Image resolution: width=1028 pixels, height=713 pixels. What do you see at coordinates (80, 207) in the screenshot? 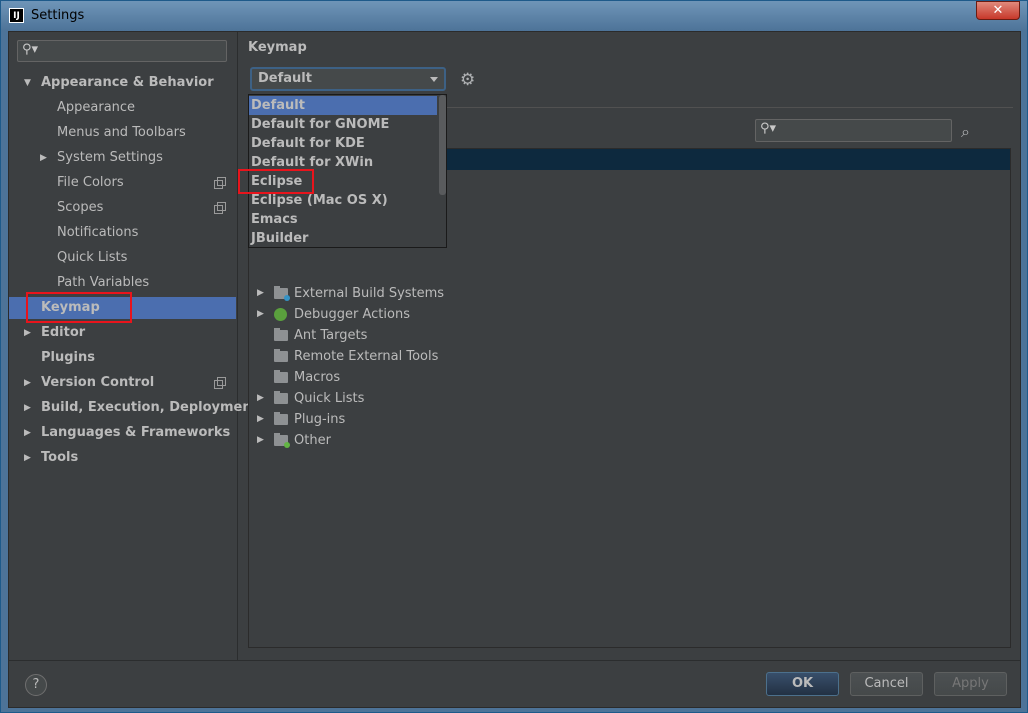
I see `sidebar-item-label: Scopes` at bounding box center [80, 207].